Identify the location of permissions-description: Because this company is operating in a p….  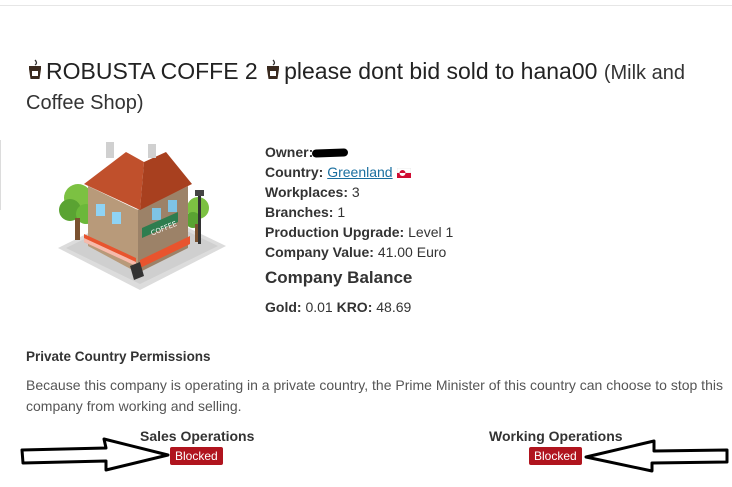
(374, 395).